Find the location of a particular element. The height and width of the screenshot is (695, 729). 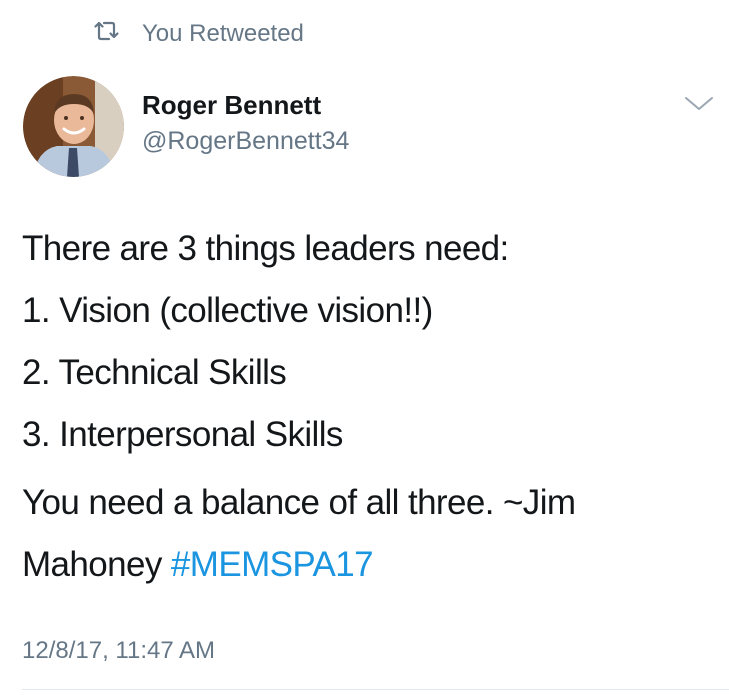

social-context: You Retweeted is located at coordinates (199, 34).